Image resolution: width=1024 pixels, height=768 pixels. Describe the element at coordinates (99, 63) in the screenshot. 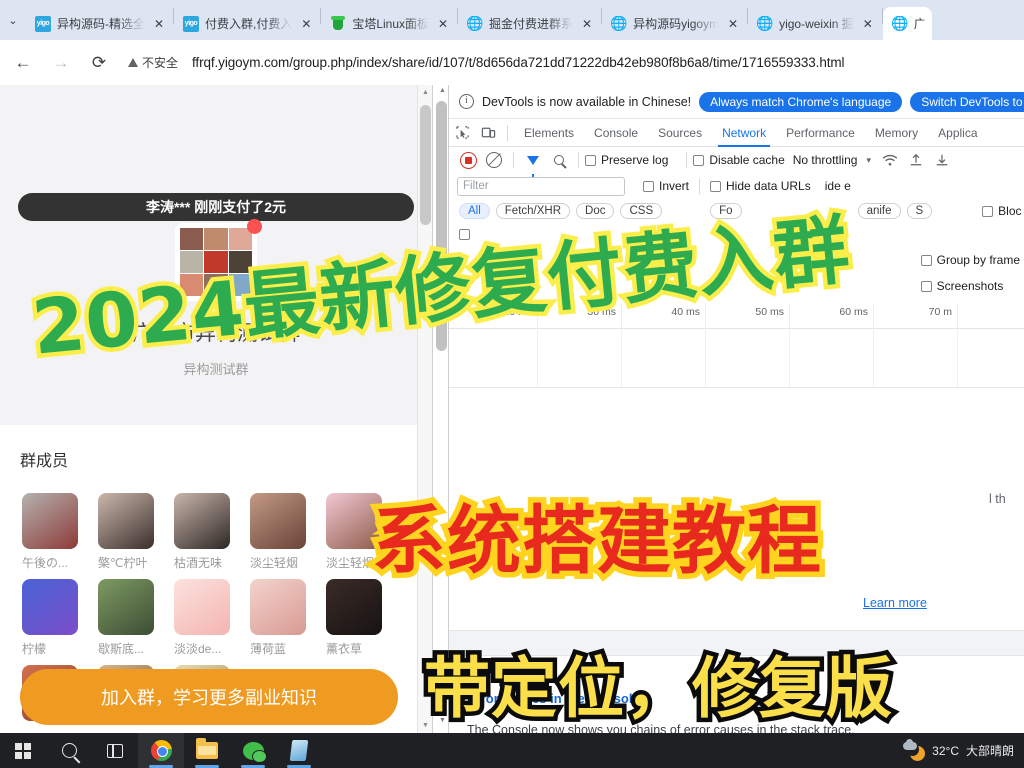

I see `reload-button: ⟳` at that location.